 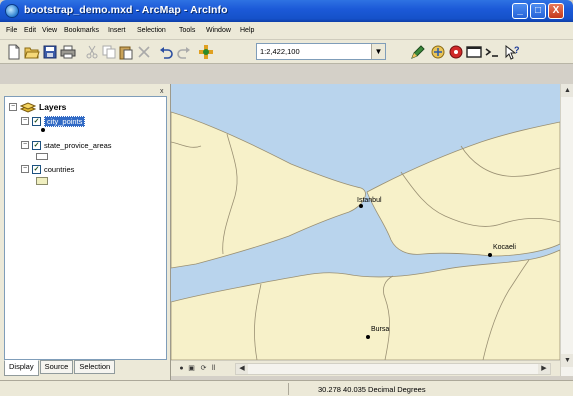 I want to click on city-label-bursa: Bursa, so click(x=380, y=329).